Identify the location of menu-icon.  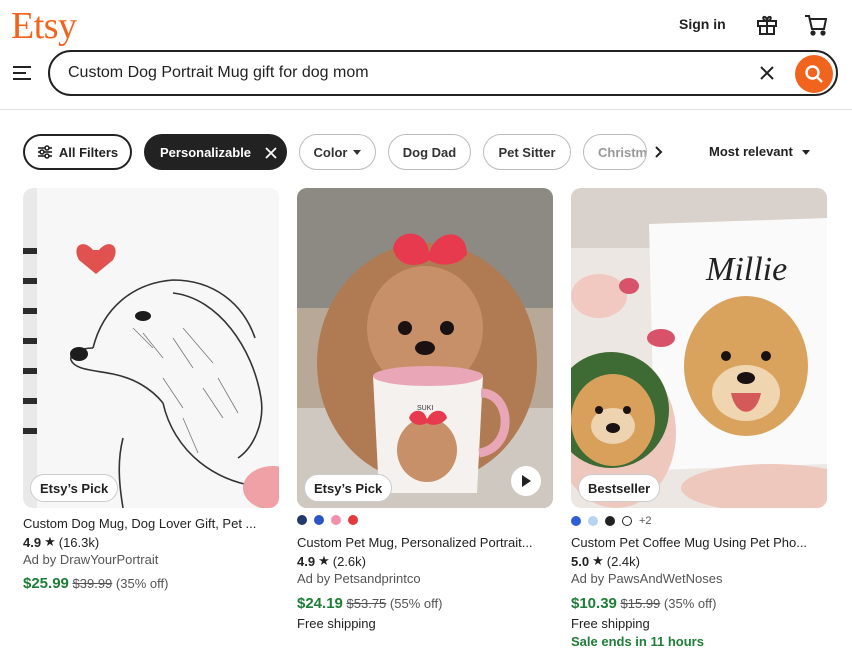
(23, 73).